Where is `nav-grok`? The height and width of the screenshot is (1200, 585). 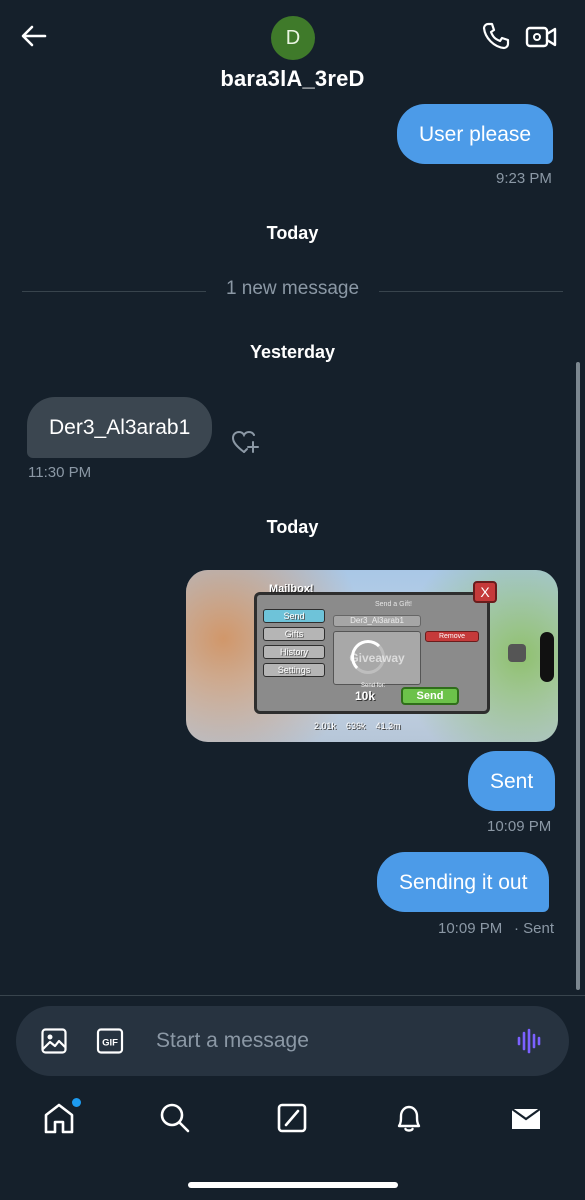 nav-grok is located at coordinates (292, 1118).